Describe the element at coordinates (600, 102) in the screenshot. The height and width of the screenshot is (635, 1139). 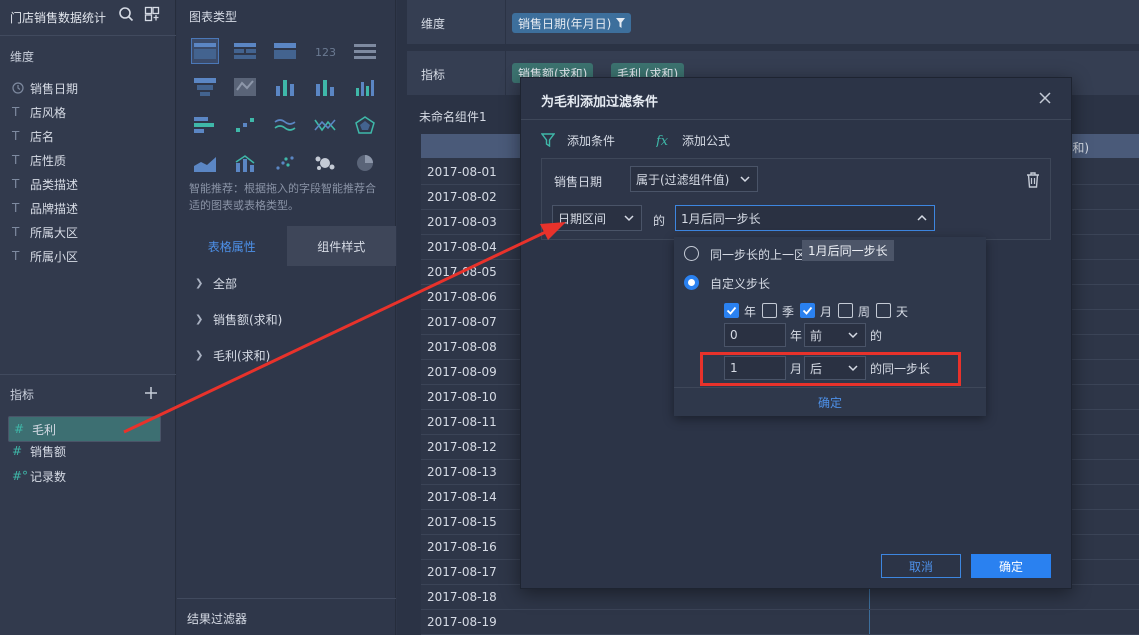
I see `dialog-title: 为毛利添加过滤条件` at that location.